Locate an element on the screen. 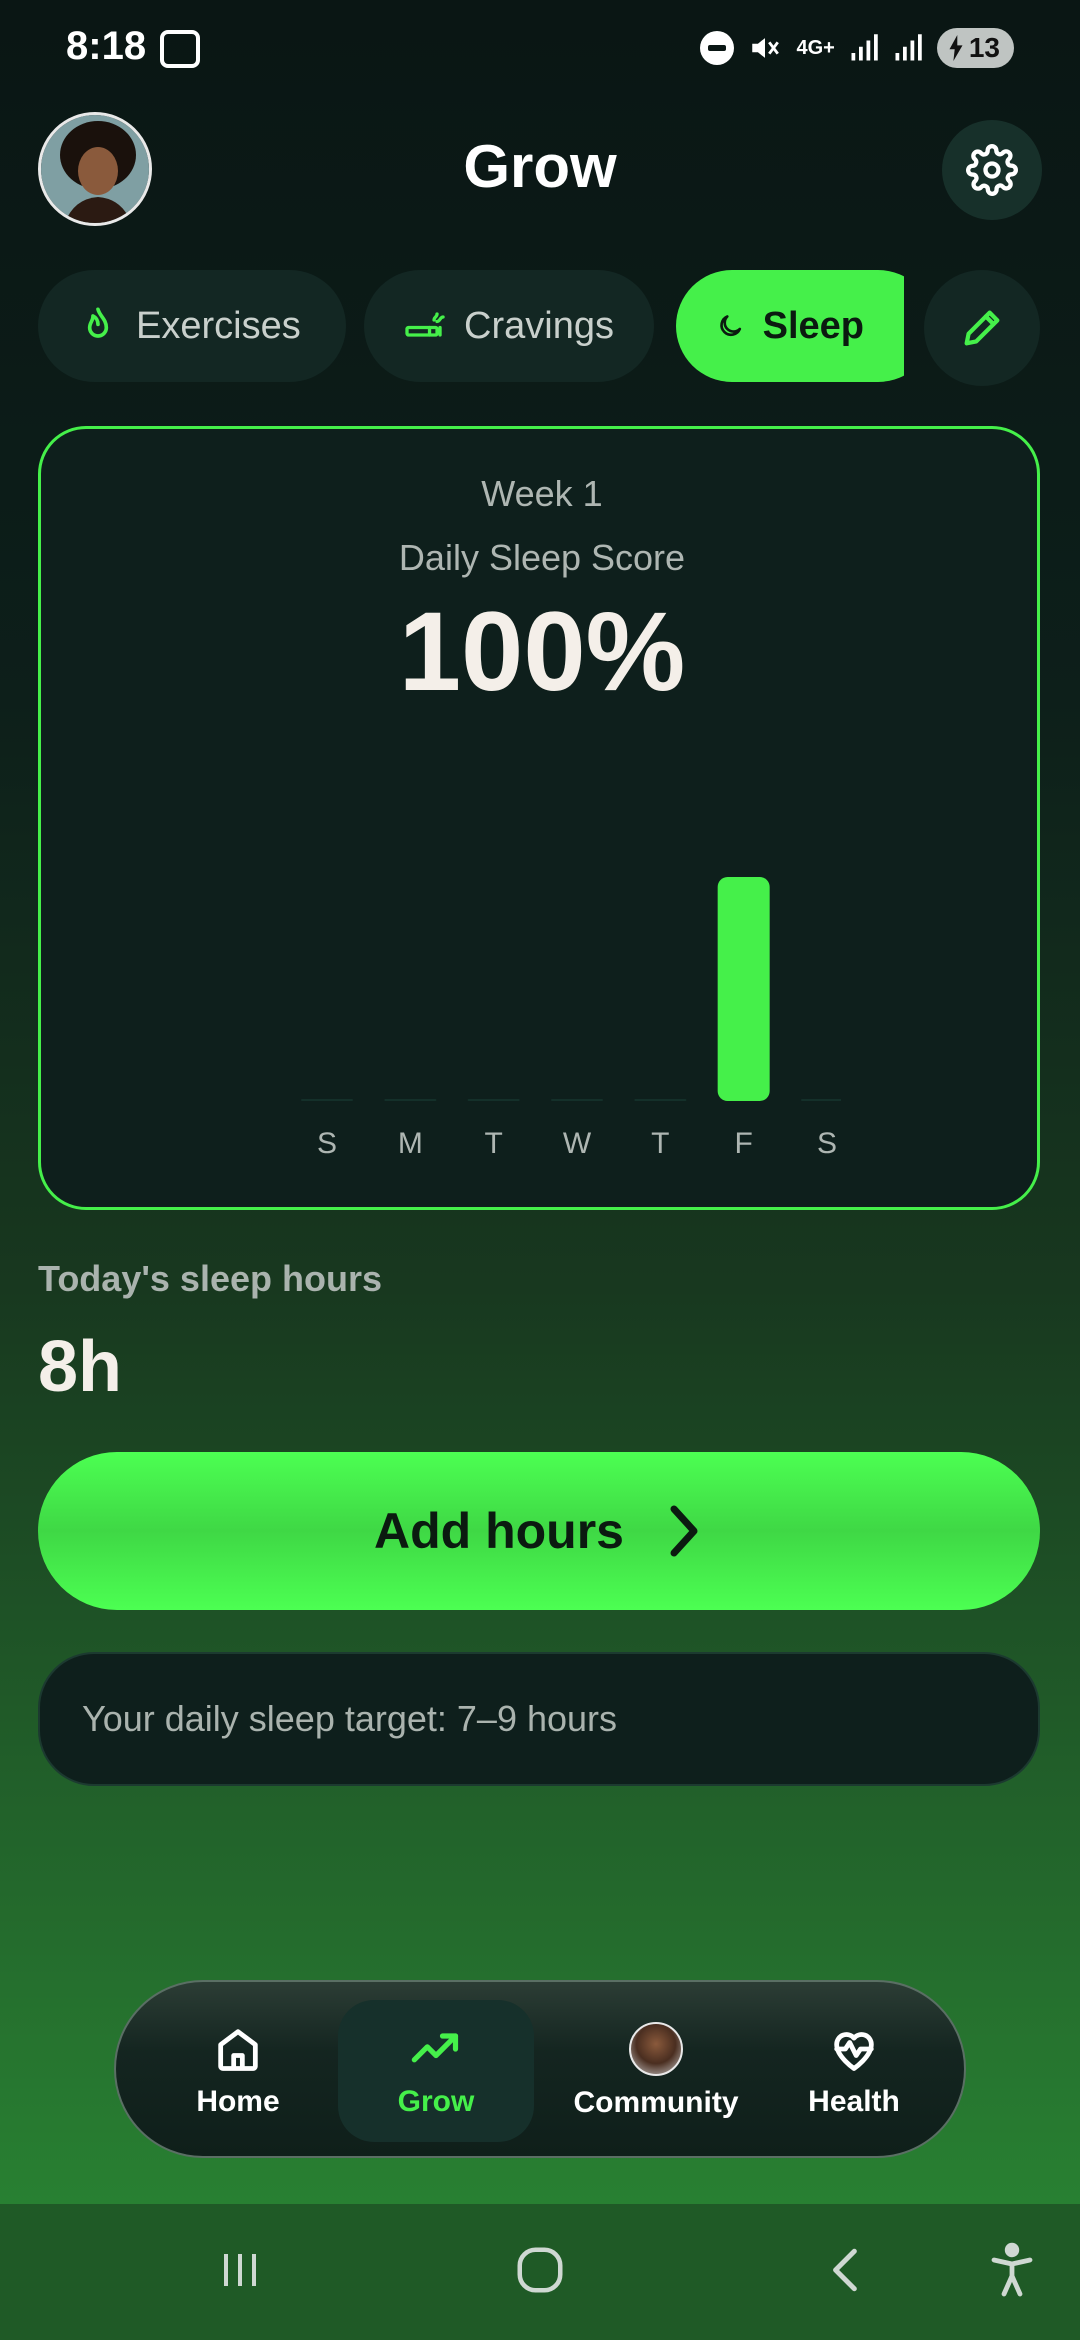  tab-label: Sleep is located at coordinates (813, 325).